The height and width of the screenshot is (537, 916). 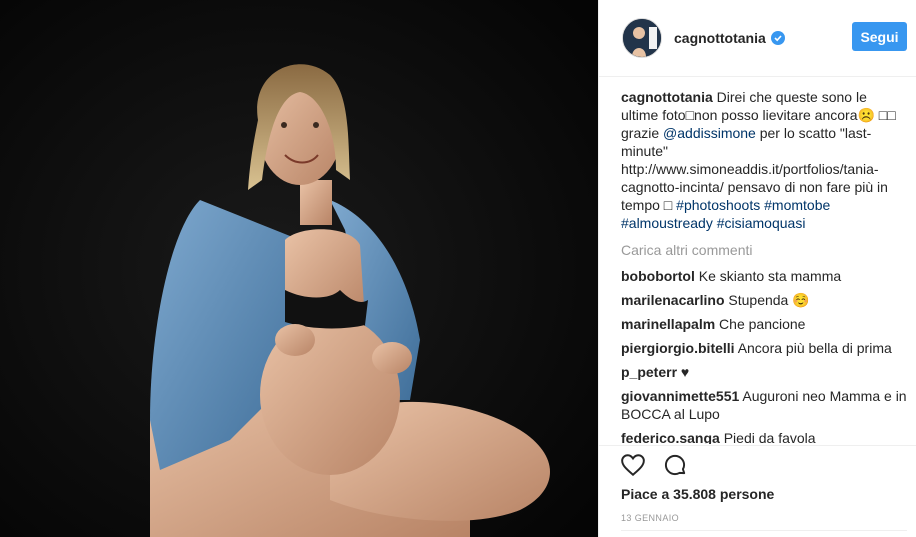 What do you see at coordinates (667, 97) in the screenshot?
I see `caption-username: cagnottotania` at bounding box center [667, 97].